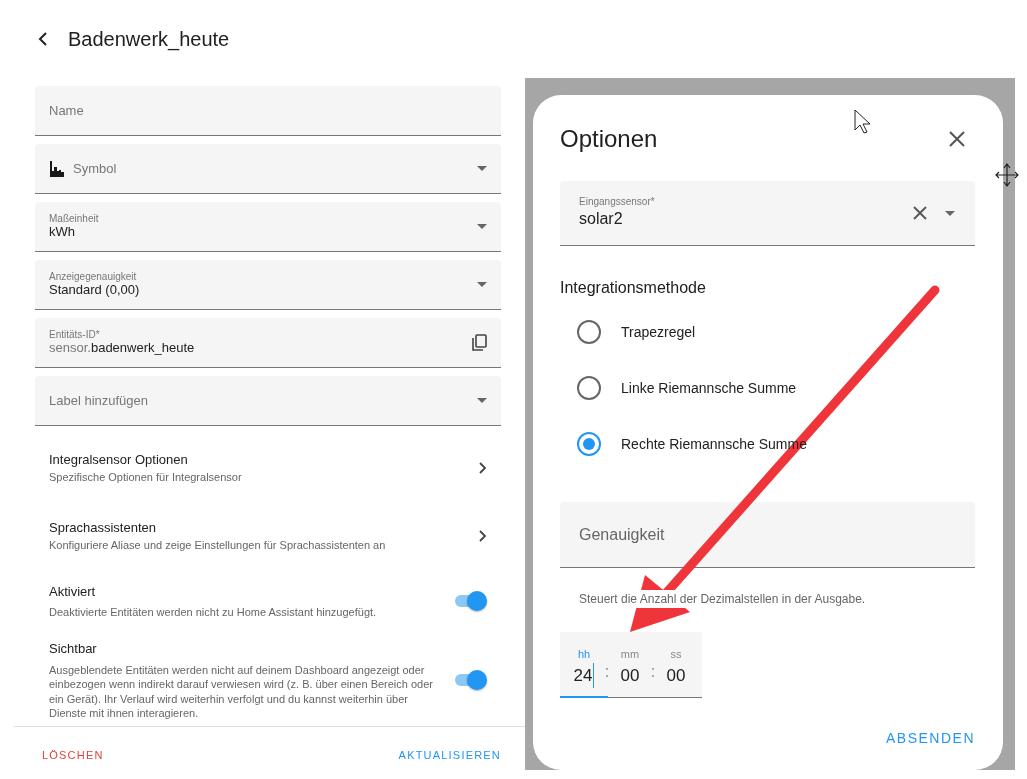 This screenshot has width=1027, height=779. What do you see at coordinates (66, 110) in the screenshot?
I see `field-placeholder: Name` at bounding box center [66, 110].